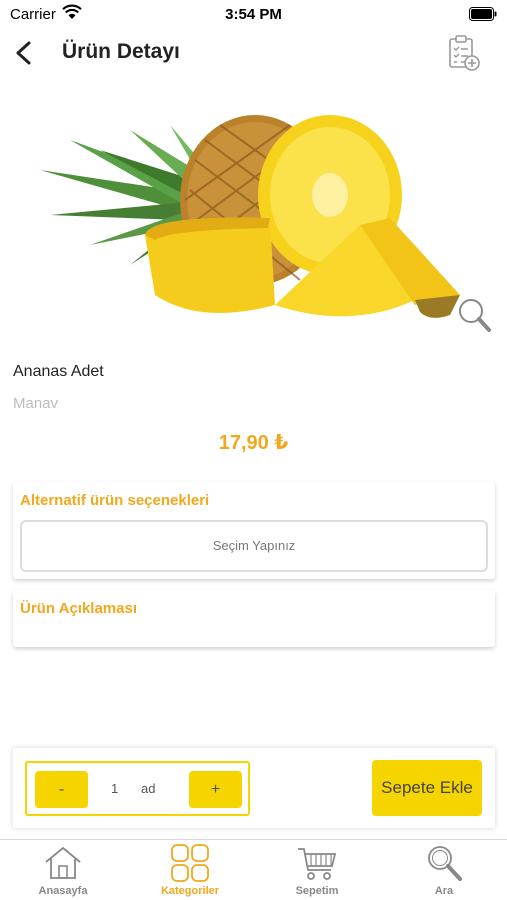 Image resolution: width=507 pixels, height=900 pixels. I want to click on quantity-stepper: - 1 ad +, so click(137, 788).